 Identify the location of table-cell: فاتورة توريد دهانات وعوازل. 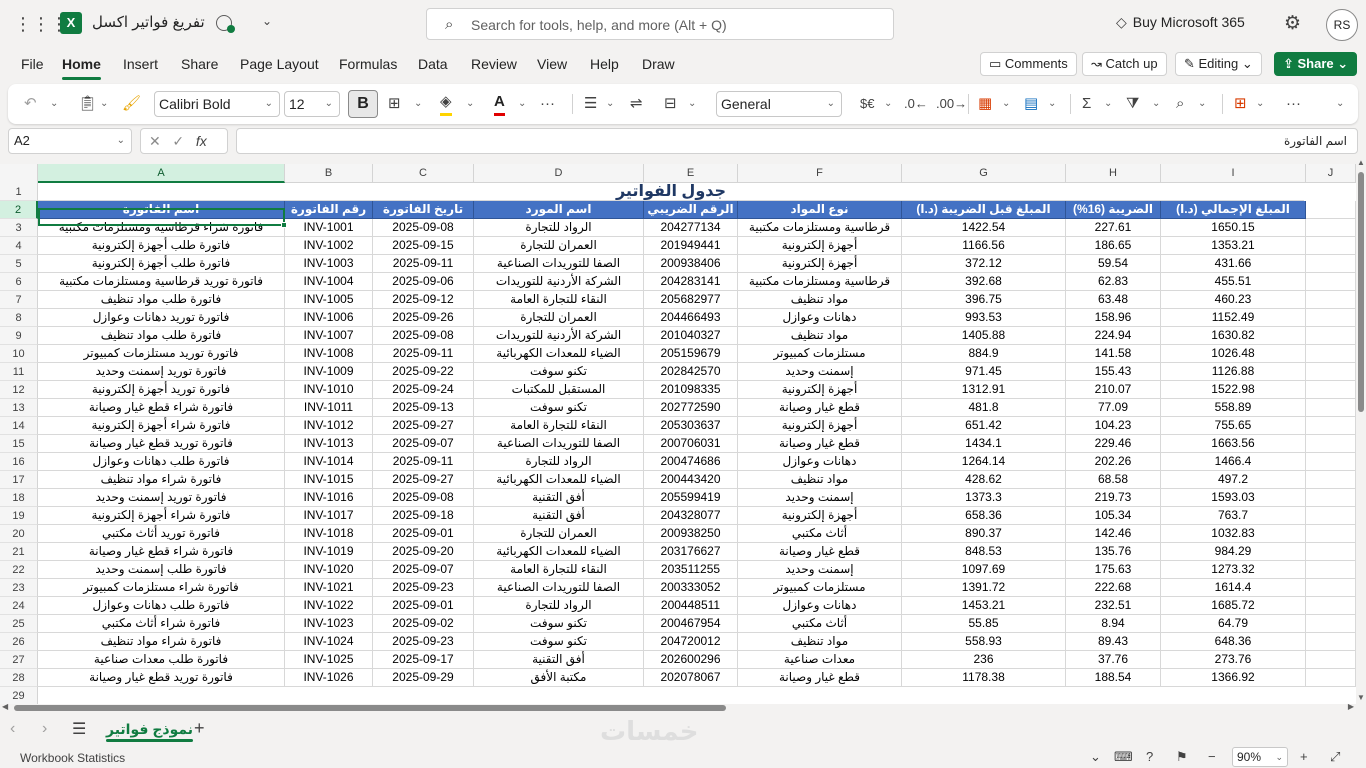
(161, 318).